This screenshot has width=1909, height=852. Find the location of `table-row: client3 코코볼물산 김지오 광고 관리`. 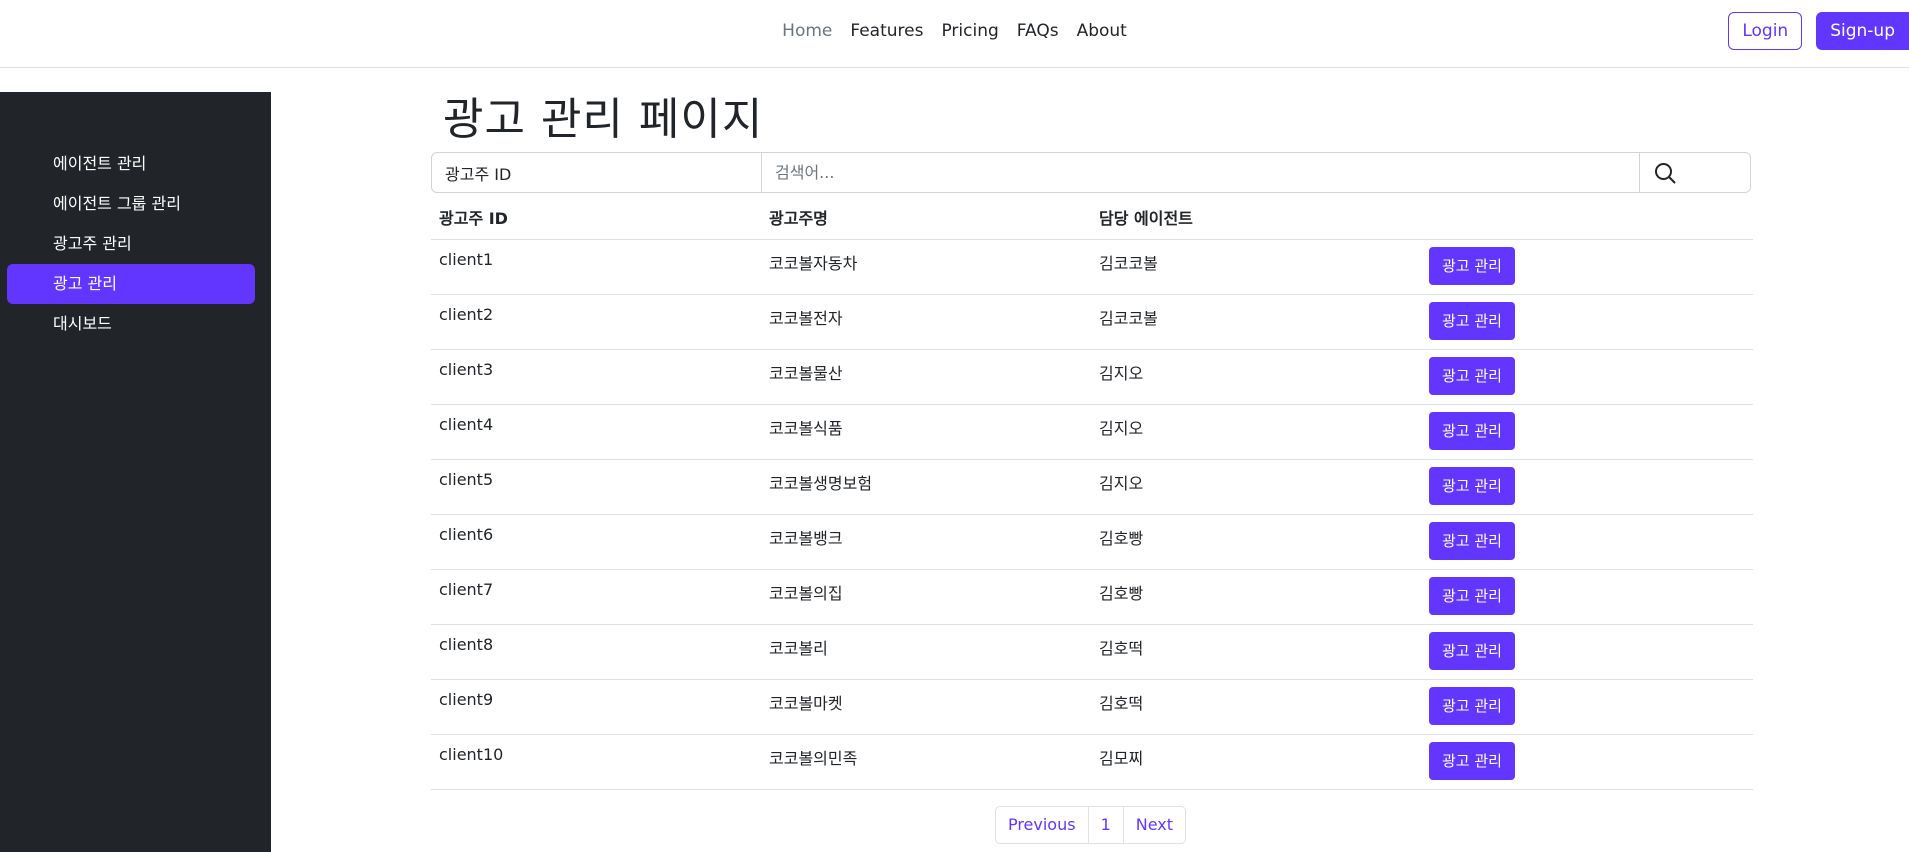

table-row: client3 코코볼물산 김지오 광고 관리 is located at coordinates (1092, 377).